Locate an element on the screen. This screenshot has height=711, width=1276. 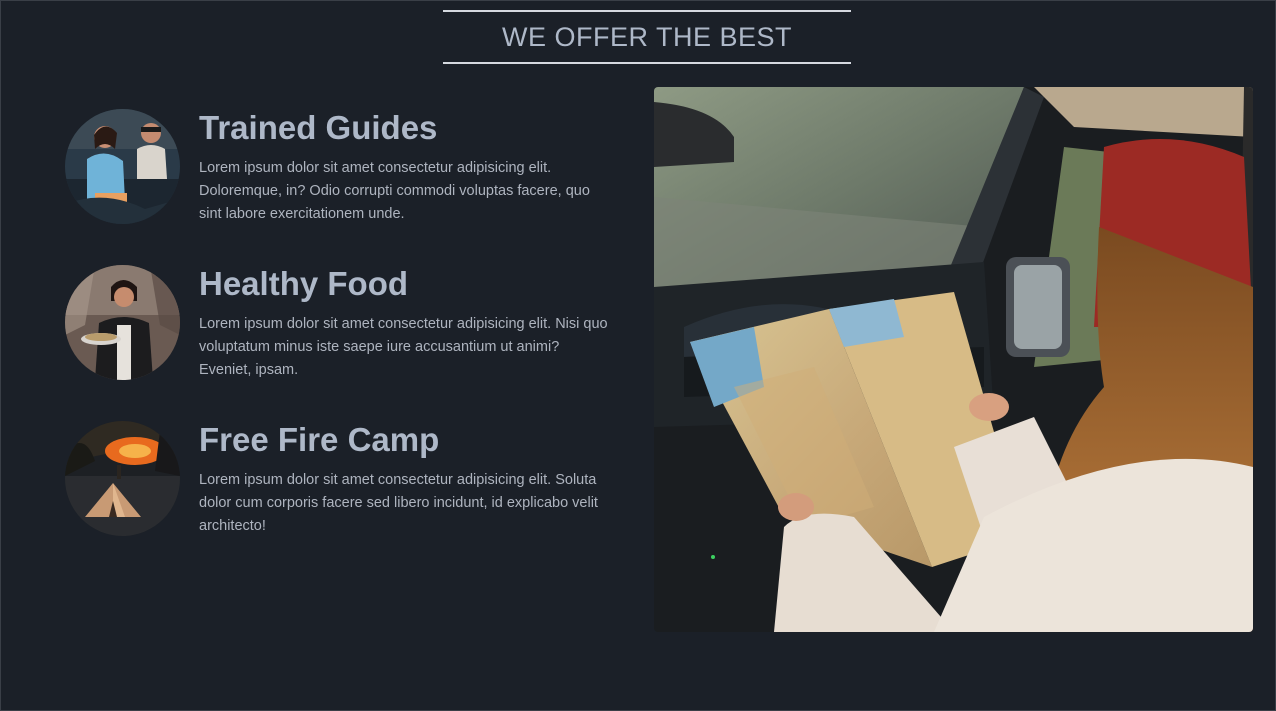
feature-title: Free Fire Camp is located at coordinates (319, 439).